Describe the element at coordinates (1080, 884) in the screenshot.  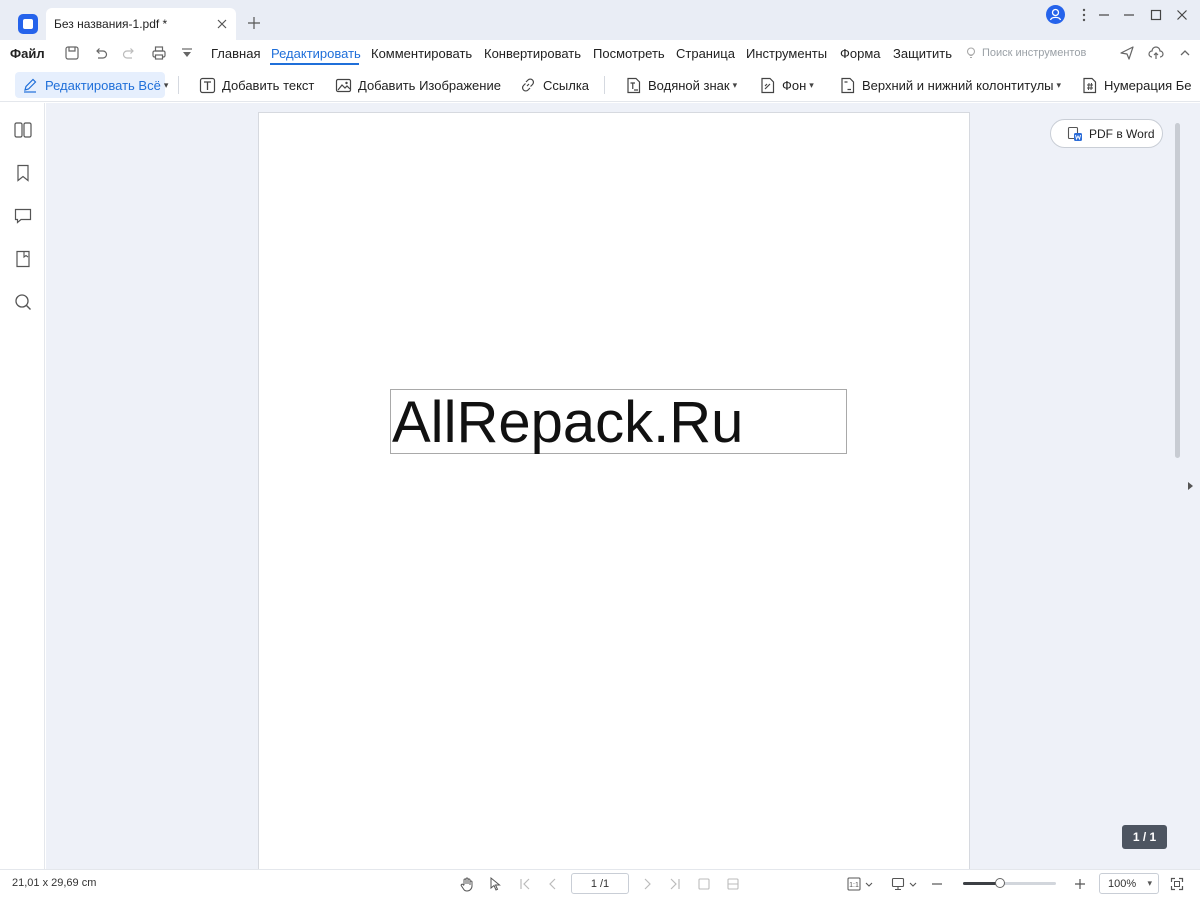
I see `zoom-in-icon` at that location.